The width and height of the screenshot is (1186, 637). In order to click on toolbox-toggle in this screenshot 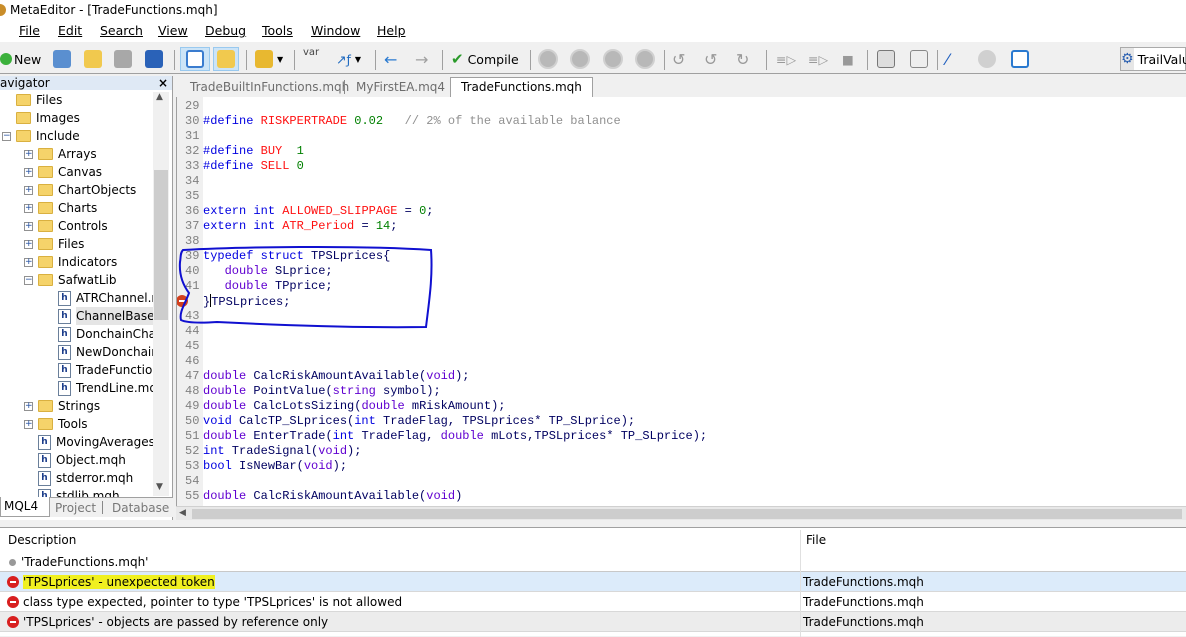, I will do `click(226, 59)`.